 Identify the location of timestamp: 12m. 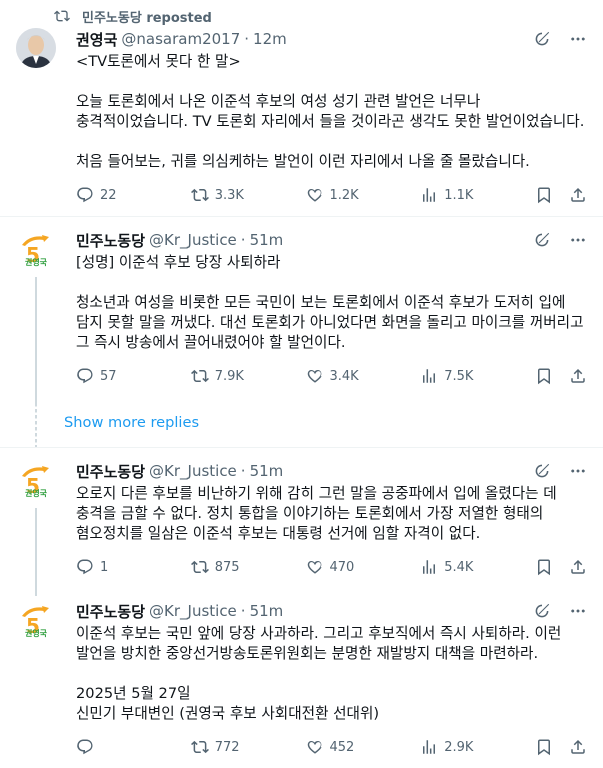
(270, 39).